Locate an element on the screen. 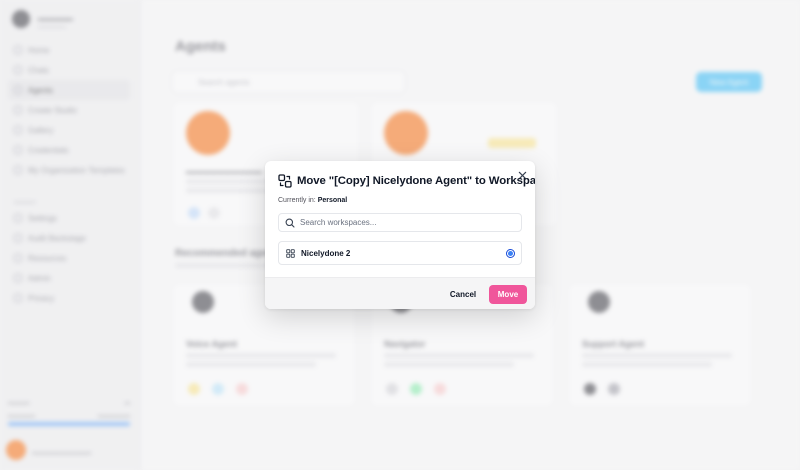  move-workspace-icon is located at coordinates (285, 181).